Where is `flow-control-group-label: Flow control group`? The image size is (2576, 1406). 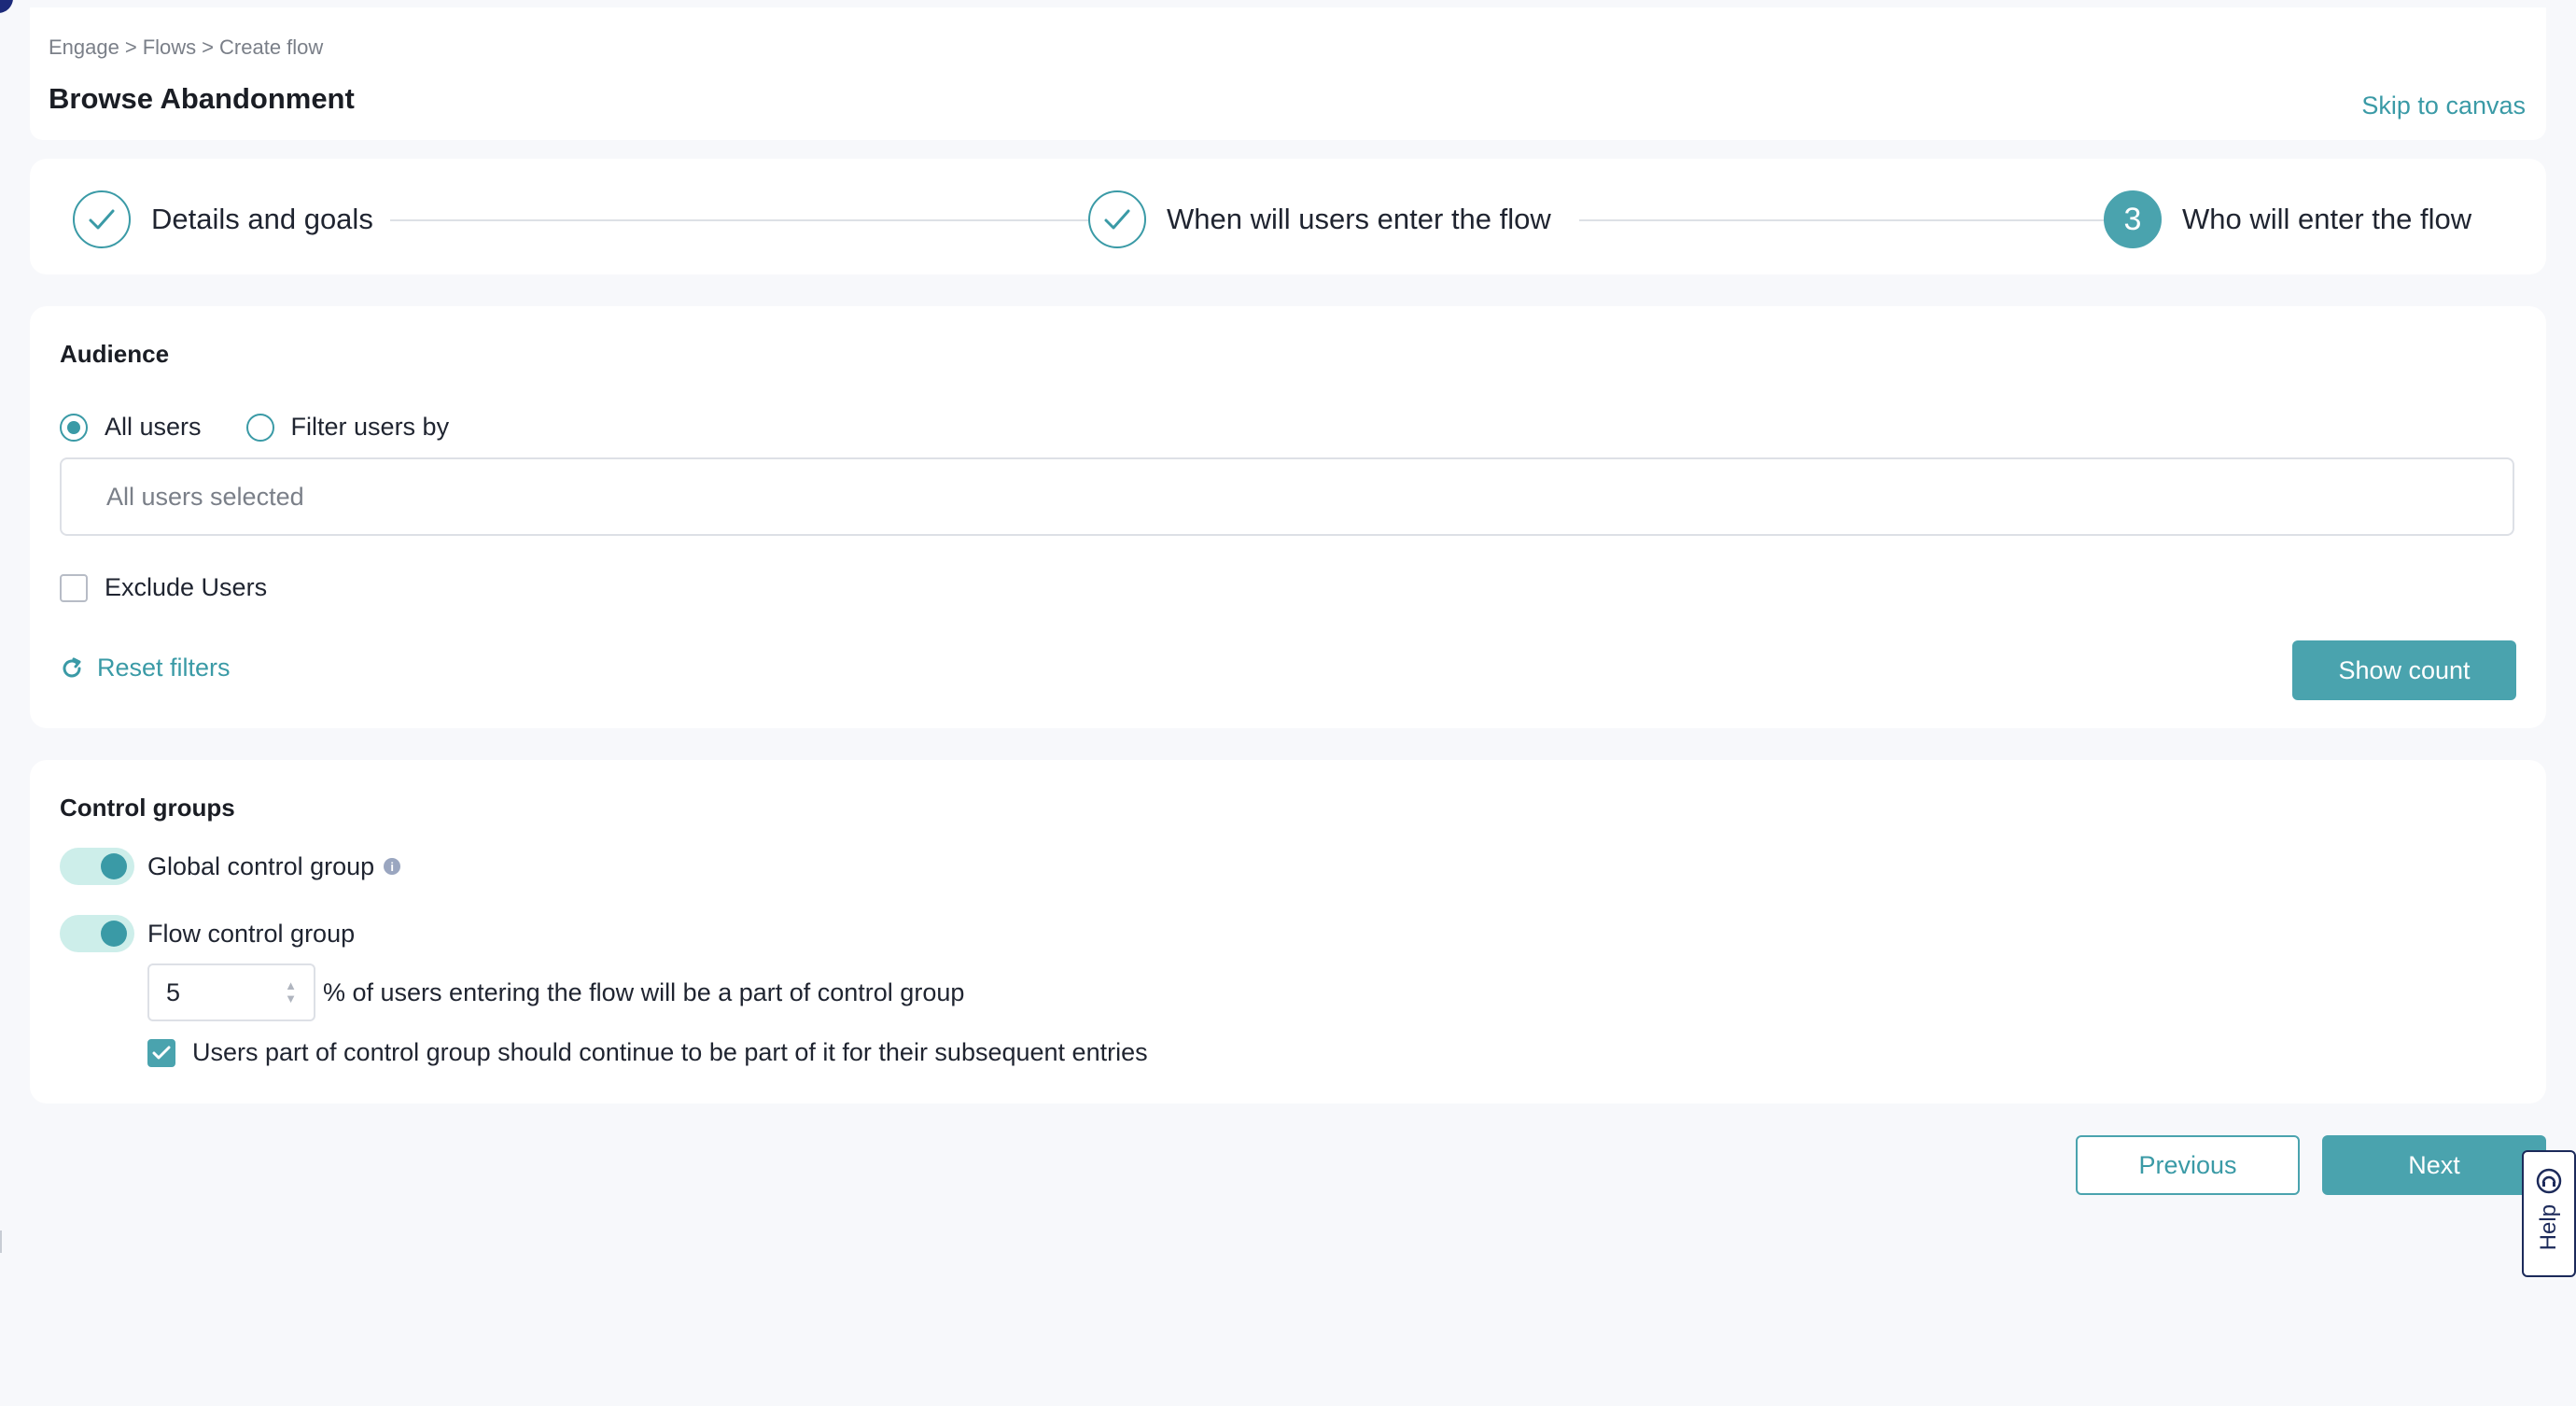
flow-control-group-label: Flow control group is located at coordinates (251, 933).